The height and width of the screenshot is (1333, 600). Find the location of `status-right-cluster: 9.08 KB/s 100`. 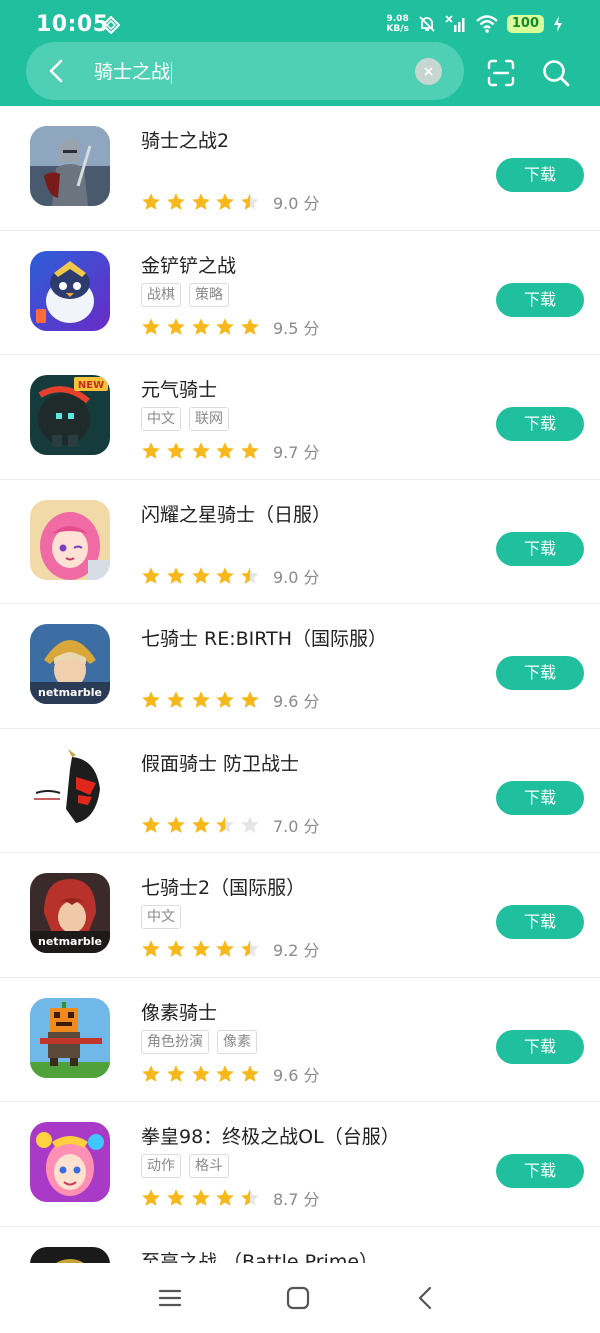

status-right-cluster: 9.08 KB/s 100 is located at coordinates (475, 24).